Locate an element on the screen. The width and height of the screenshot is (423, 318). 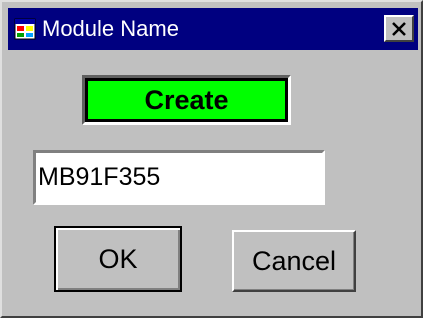
window-title: Module Name is located at coordinates (110, 28).